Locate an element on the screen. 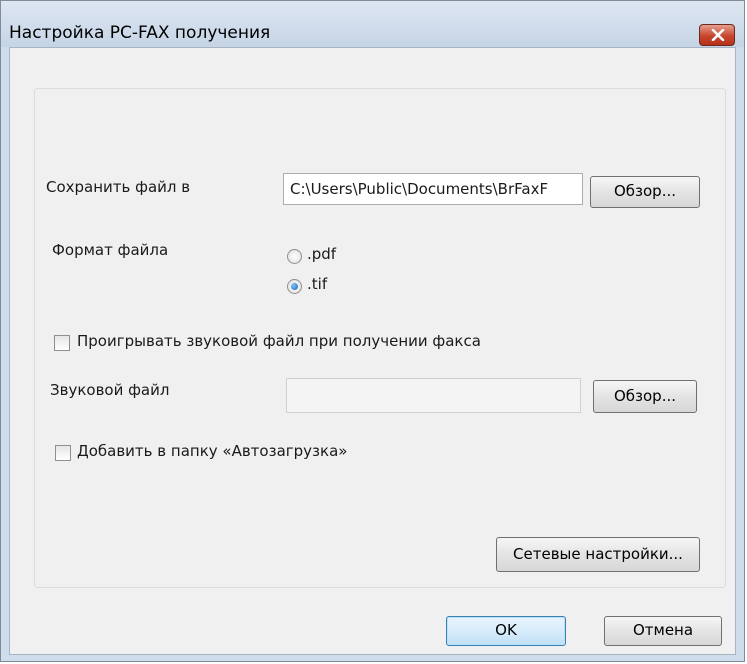  format-pdf-label: .pdf is located at coordinates (321, 254).